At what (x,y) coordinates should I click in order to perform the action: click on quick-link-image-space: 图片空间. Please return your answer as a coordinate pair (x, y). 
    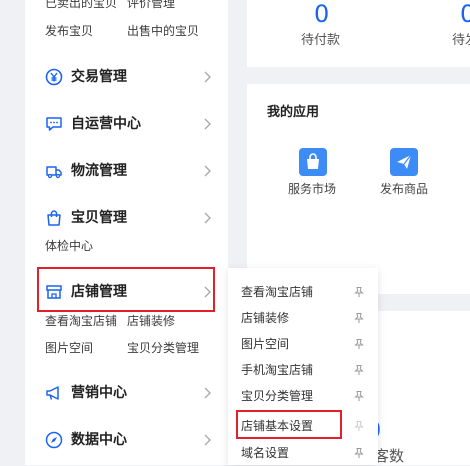
    Looking at the image, I should click on (69, 348).